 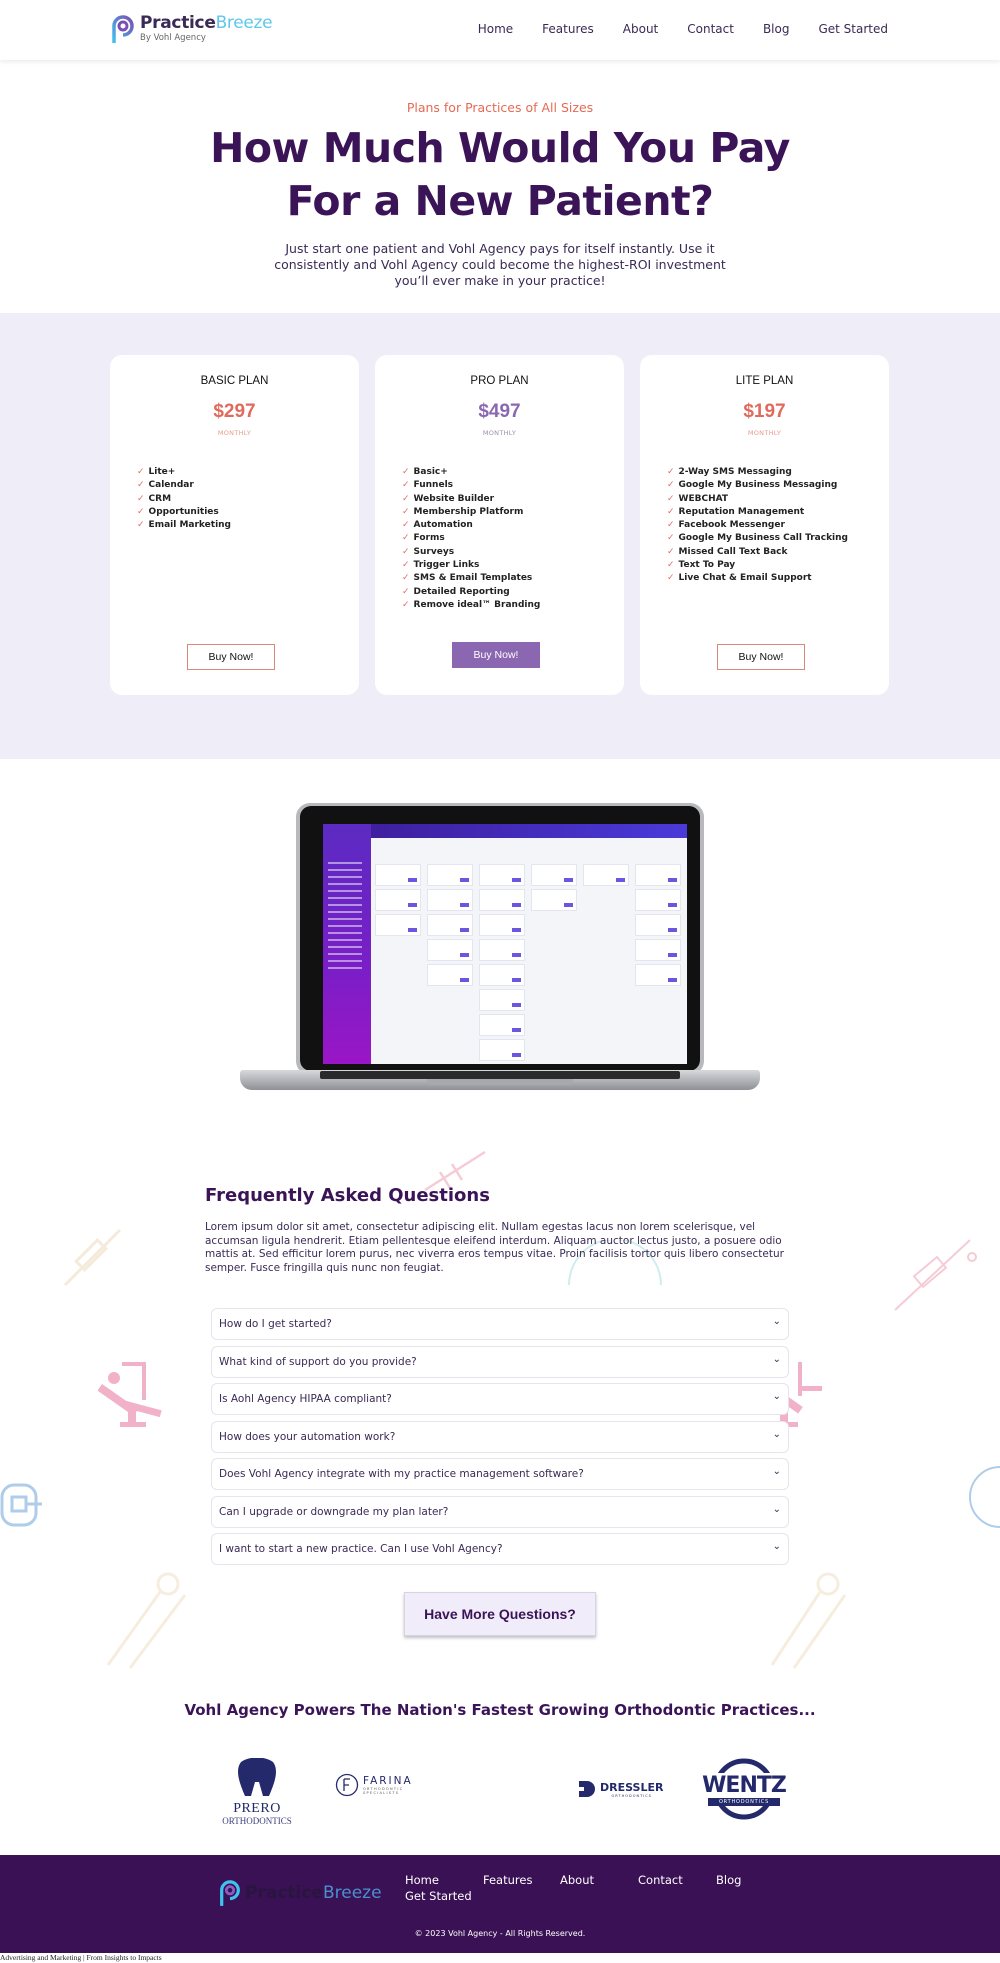 What do you see at coordinates (422, 1880) in the screenshot?
I see `footer-nav-home: Home` at bounding box center [422, 1880].